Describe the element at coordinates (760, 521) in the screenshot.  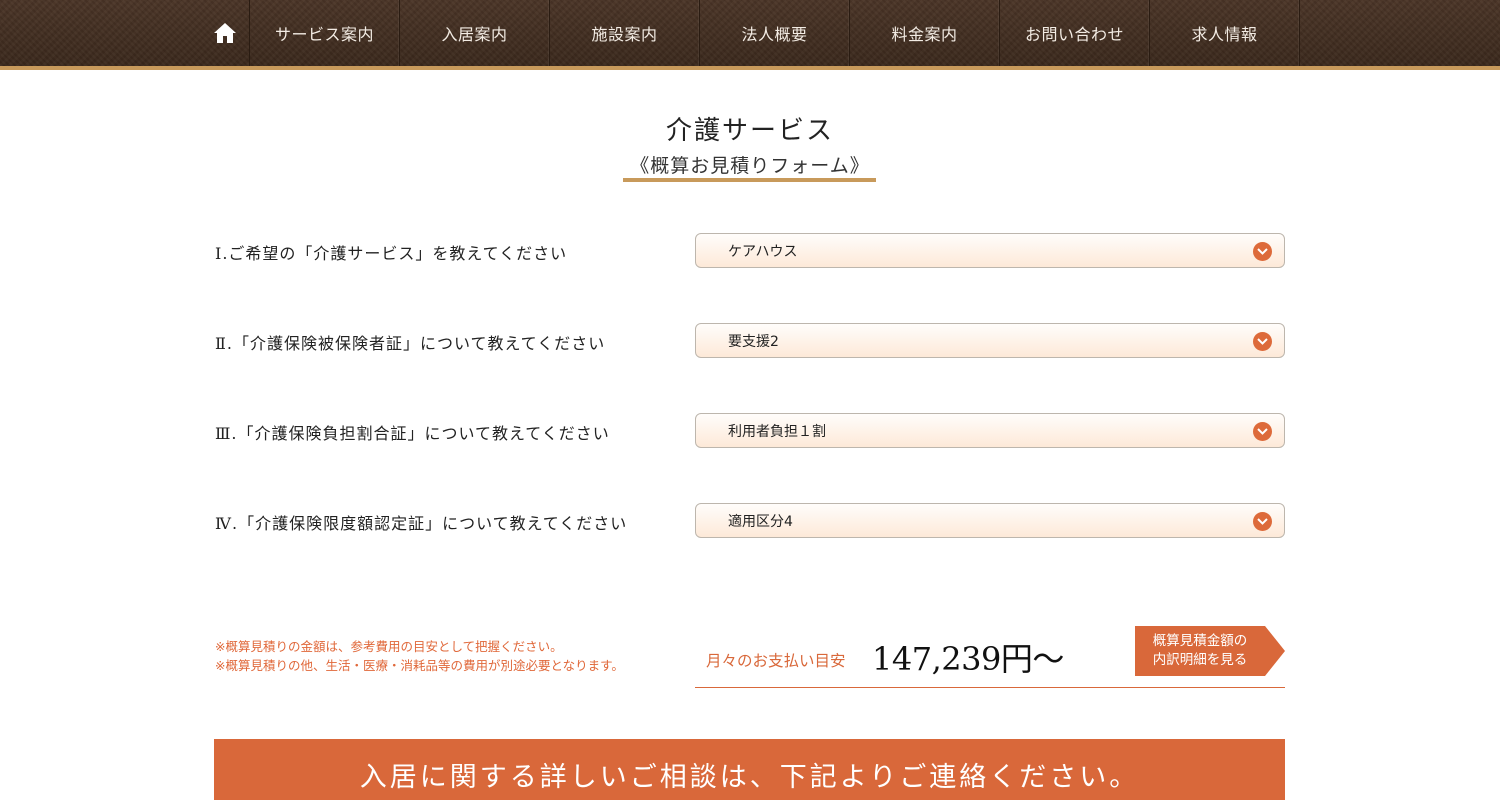
I see `limit-select-value: 適用区分4` at that location.